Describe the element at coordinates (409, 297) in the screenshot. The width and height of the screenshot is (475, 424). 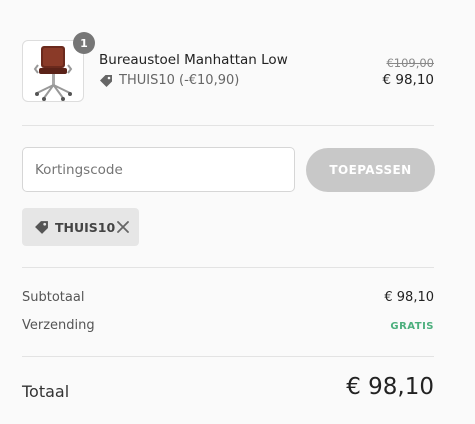
I see `subtotal-value: € 98,10` at that location.